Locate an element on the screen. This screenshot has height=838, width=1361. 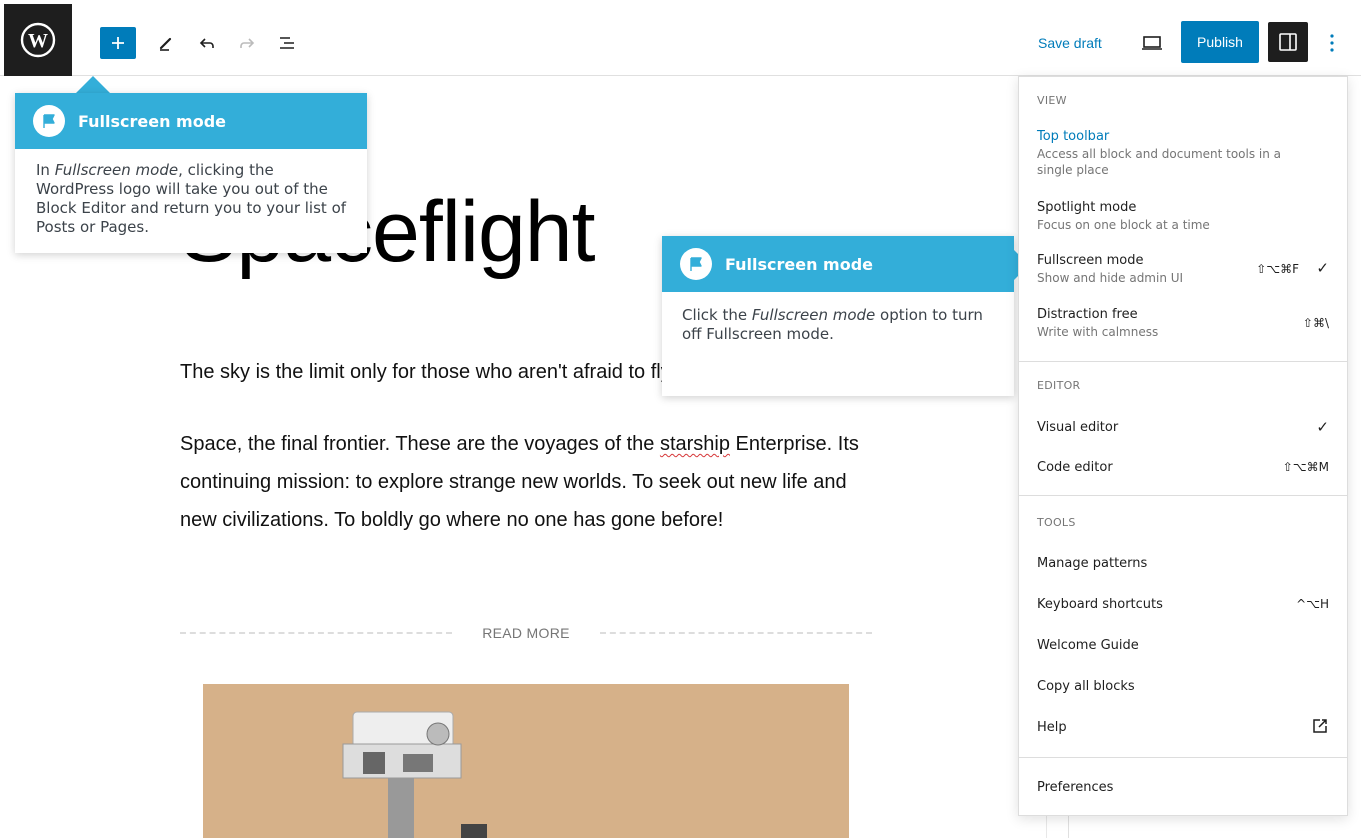
menu-item-label: Spotlight mode is located at coordinates (1087, 207).